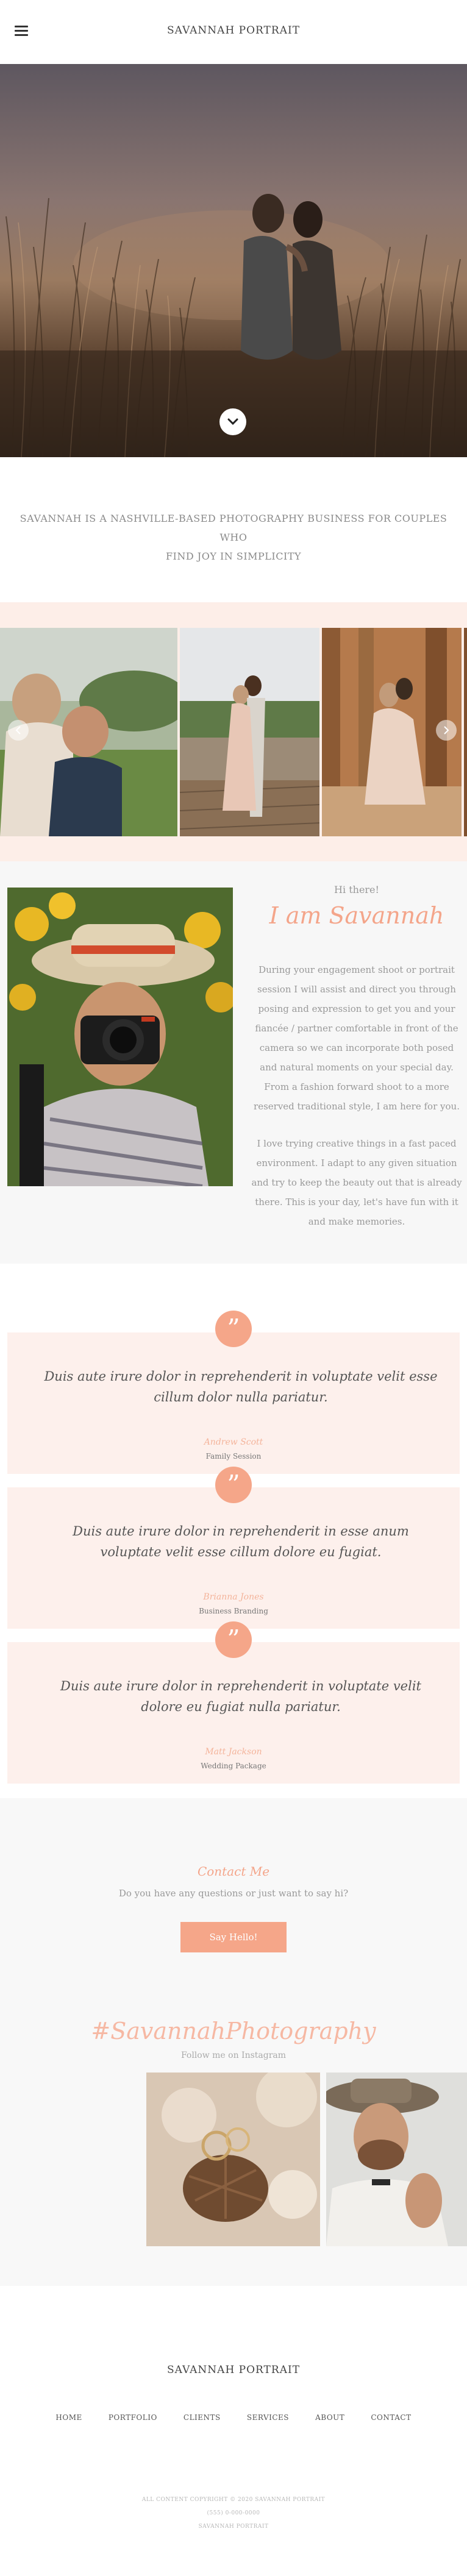  Describe the element at coordinates (329, 2417) in the screenshot. I see `footer-nav-about: ABOUT` at that location.